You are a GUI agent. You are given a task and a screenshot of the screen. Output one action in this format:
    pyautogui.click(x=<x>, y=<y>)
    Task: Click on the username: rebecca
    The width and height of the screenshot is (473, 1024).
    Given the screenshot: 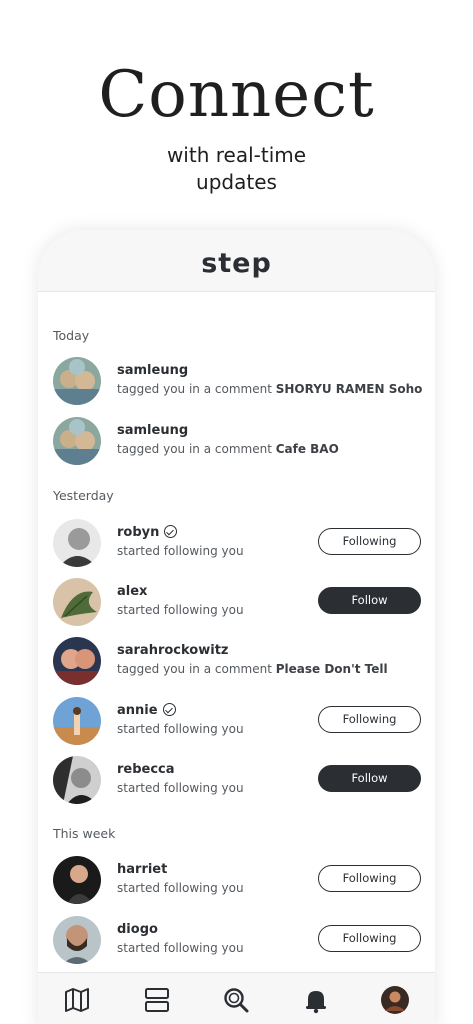 What is the action you would take?
    pyautogui.click(x=146, y=769)
    